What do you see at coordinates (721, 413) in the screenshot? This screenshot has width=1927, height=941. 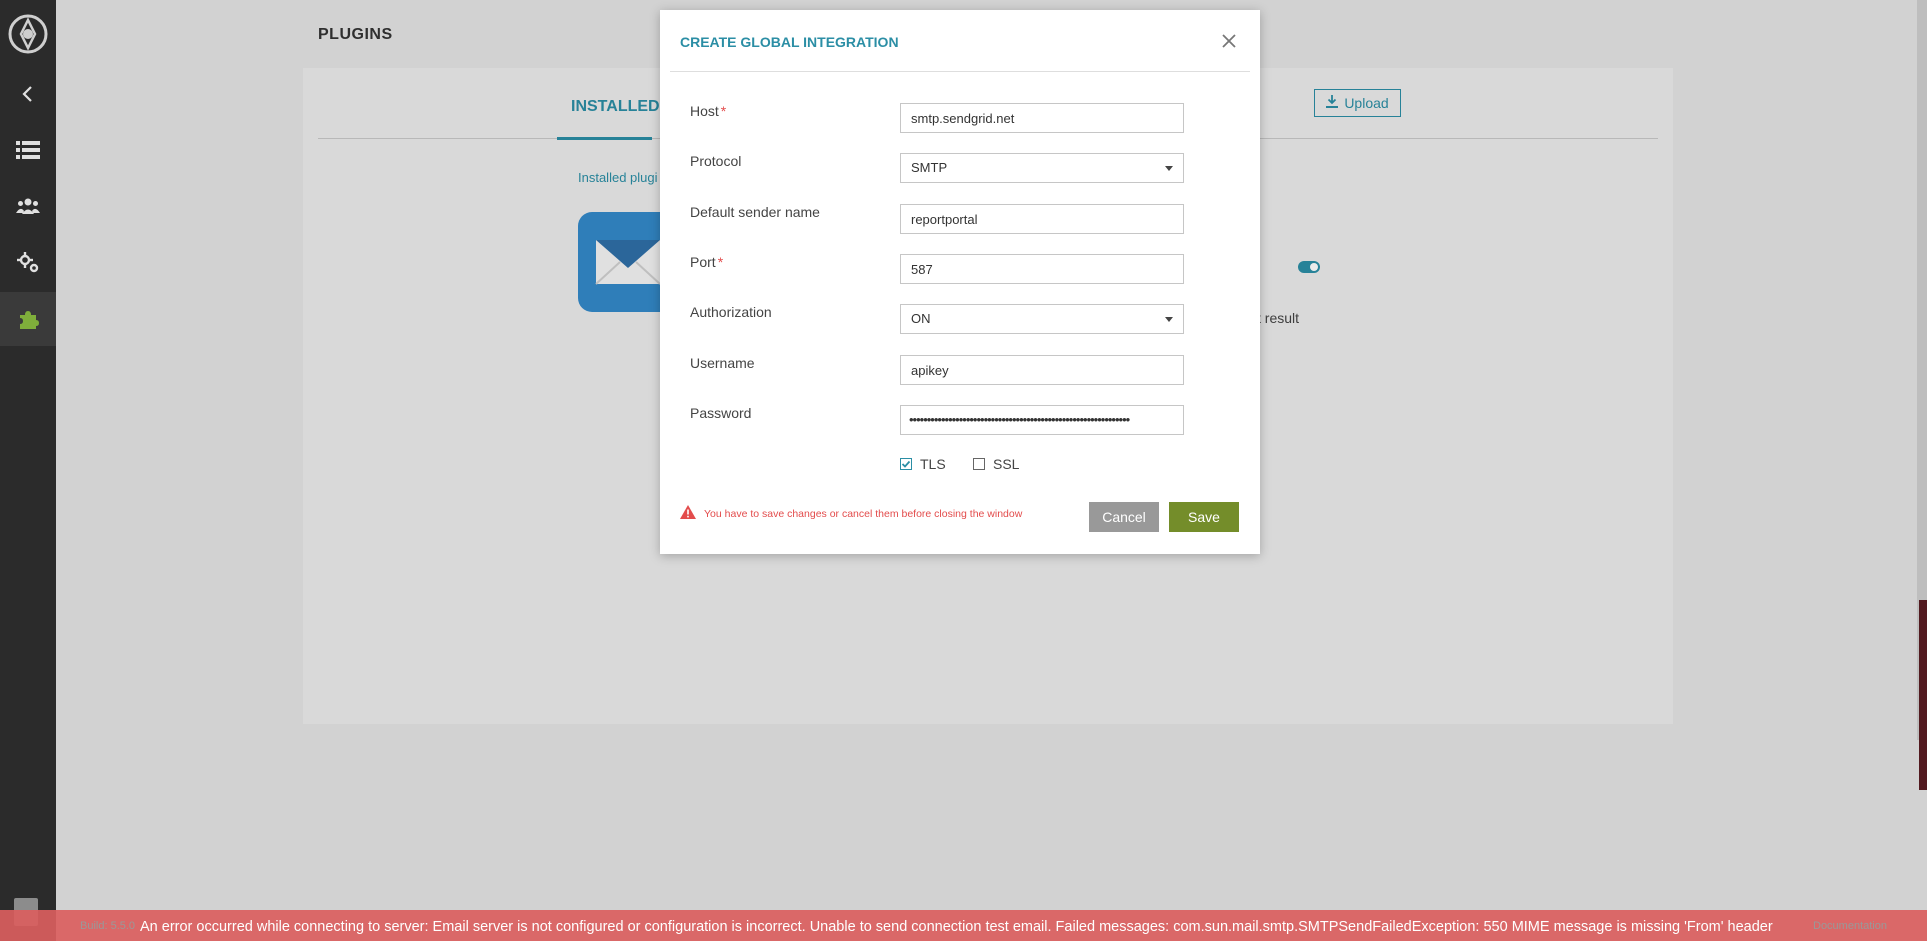 I see `password-label: Password` at bounding box center [721, 413].